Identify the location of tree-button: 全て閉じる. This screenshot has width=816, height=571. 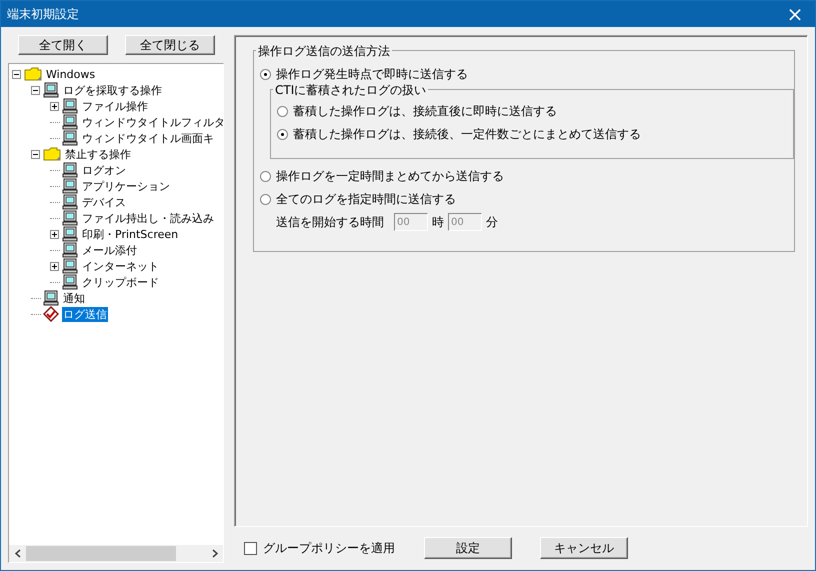
(170, 45).